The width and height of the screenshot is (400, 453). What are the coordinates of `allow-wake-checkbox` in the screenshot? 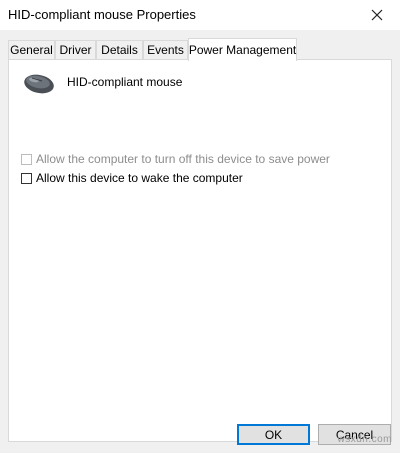 It's located at (26, 178).